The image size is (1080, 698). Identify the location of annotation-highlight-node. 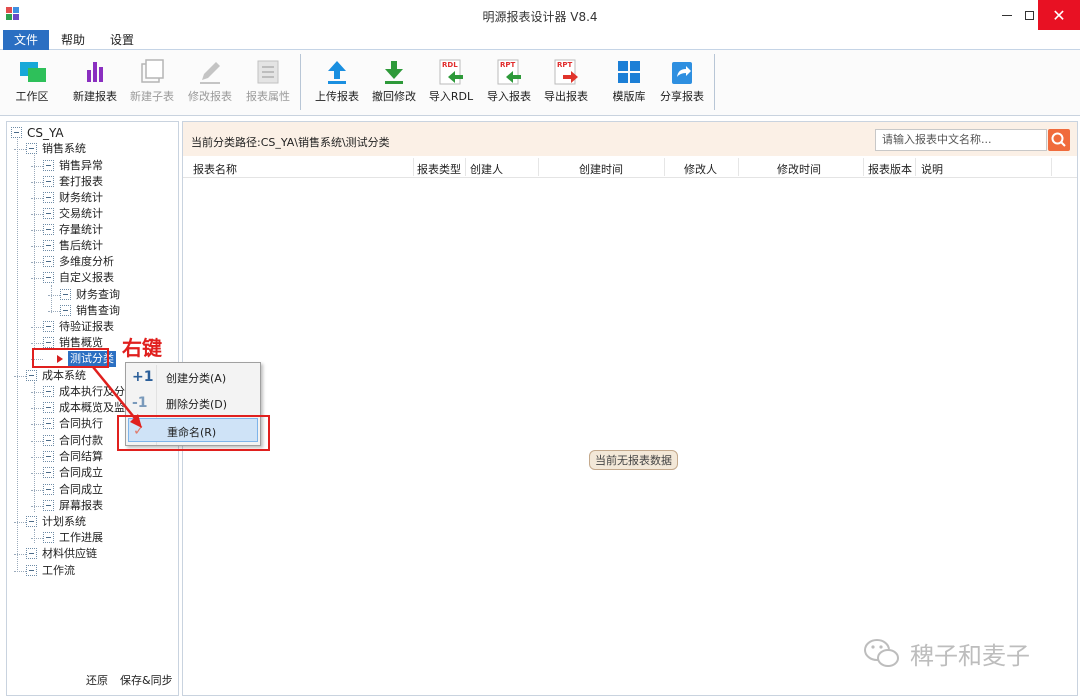
(70, 358).